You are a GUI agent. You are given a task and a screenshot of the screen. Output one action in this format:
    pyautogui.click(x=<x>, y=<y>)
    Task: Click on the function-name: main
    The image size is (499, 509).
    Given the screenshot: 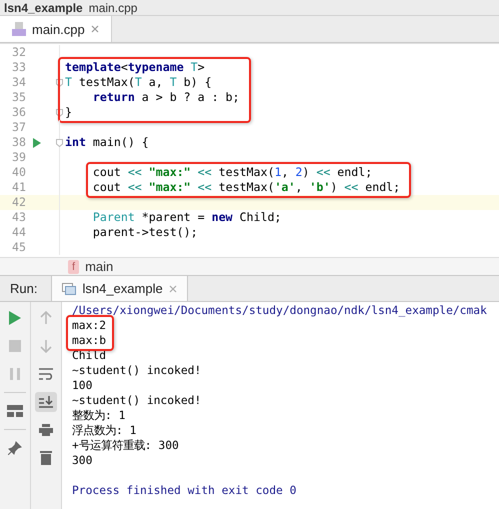 What is the action you would take?
    pyautogui.click(x=99, y=266)
    